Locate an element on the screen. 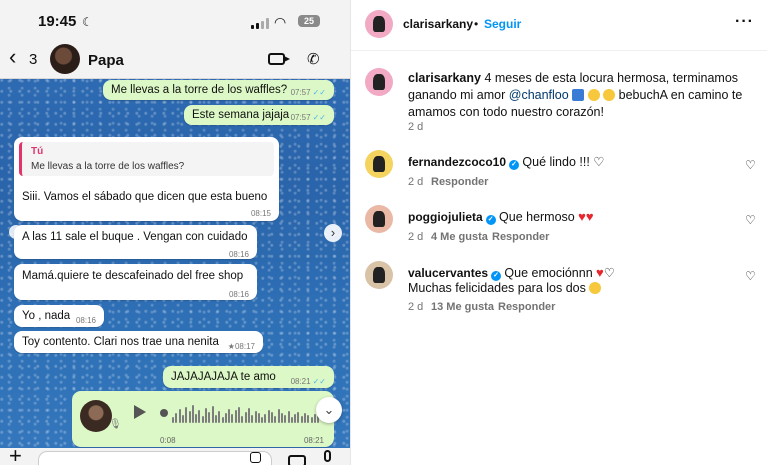 The width and height of the screenshot is (767, 465). message-text: Este semana jajaja is located at coordinates (241, 115).